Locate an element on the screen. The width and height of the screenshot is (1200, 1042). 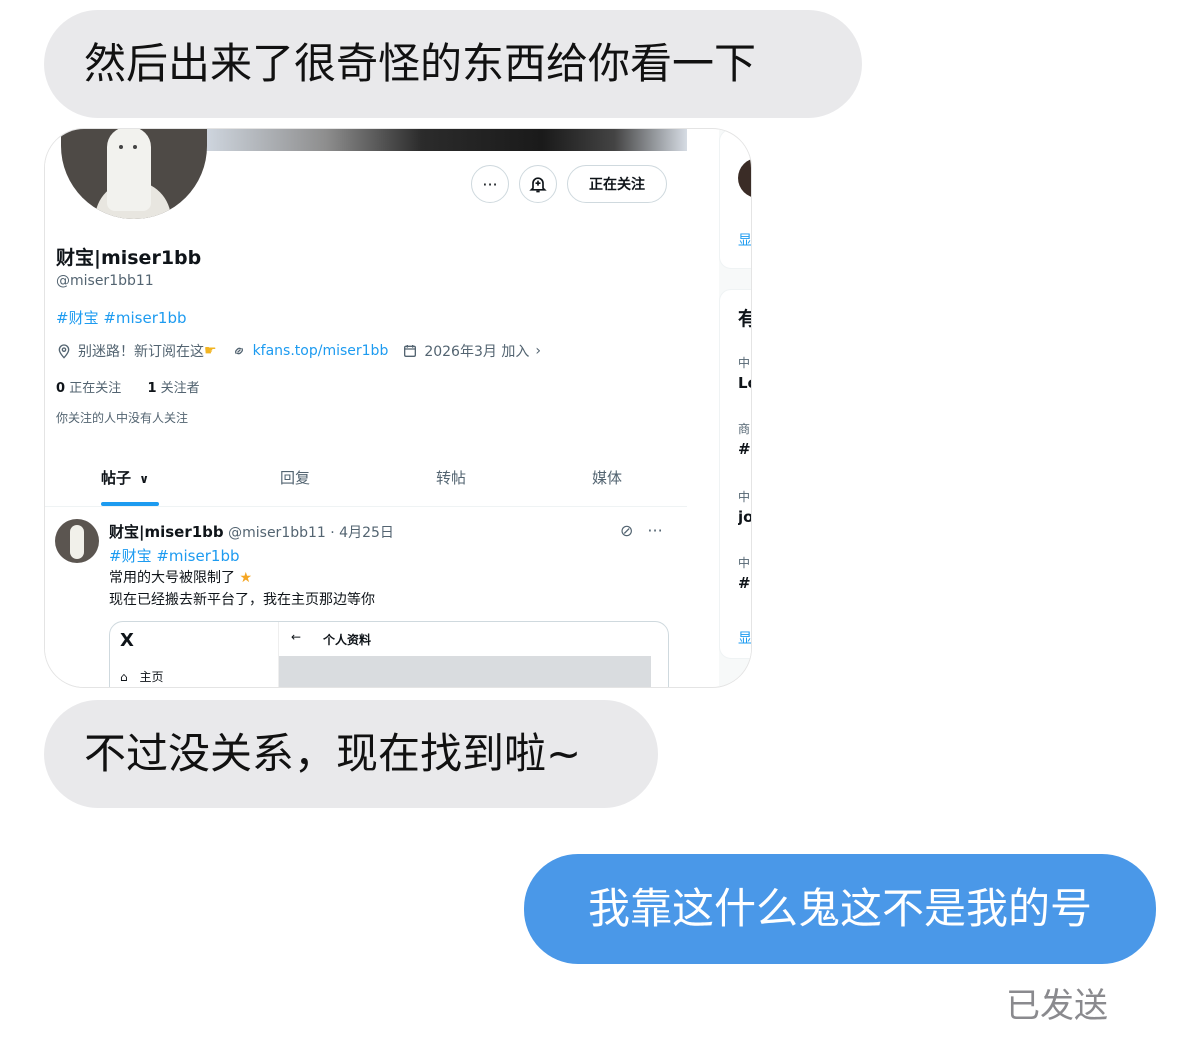
home-icon: ⌂ is located at coordinates (124, 677).